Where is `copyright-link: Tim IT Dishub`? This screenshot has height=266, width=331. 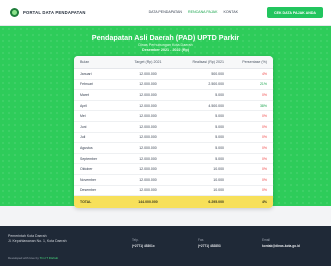
copyright-link: Tim IT Dishub is located at coordinates (49, 258).